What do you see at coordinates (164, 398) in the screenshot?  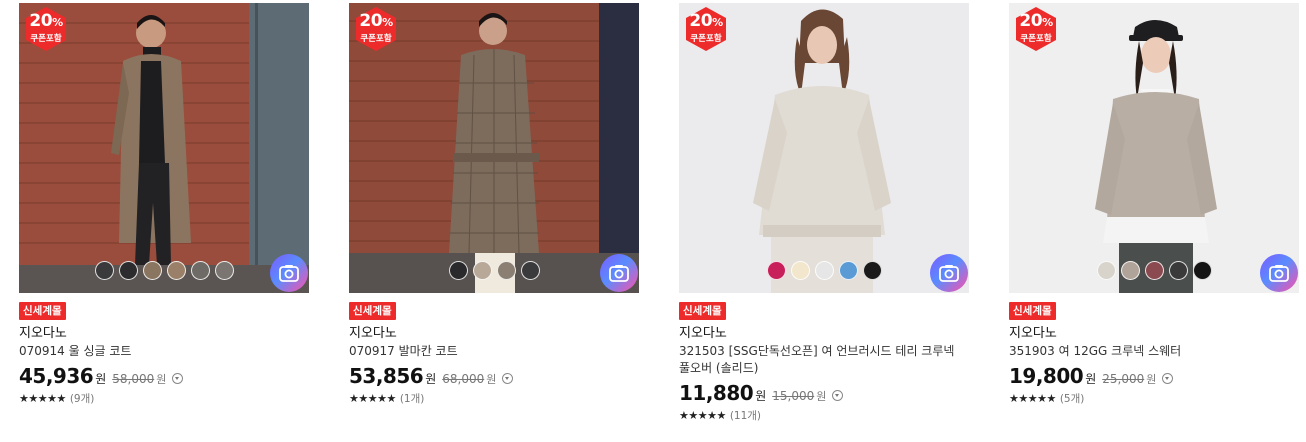 I see `rating-row: ★★★★★ (9개)` at bounding box center [164, 398].